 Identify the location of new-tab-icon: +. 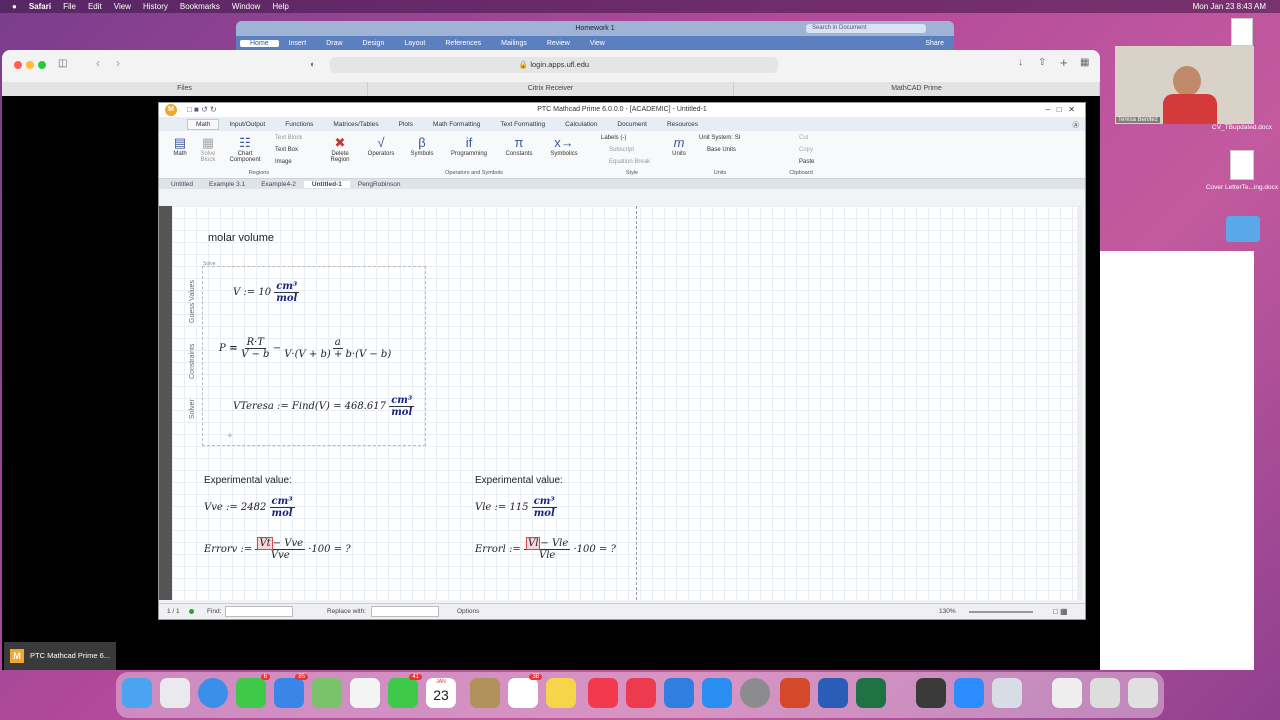
(1064, 62).